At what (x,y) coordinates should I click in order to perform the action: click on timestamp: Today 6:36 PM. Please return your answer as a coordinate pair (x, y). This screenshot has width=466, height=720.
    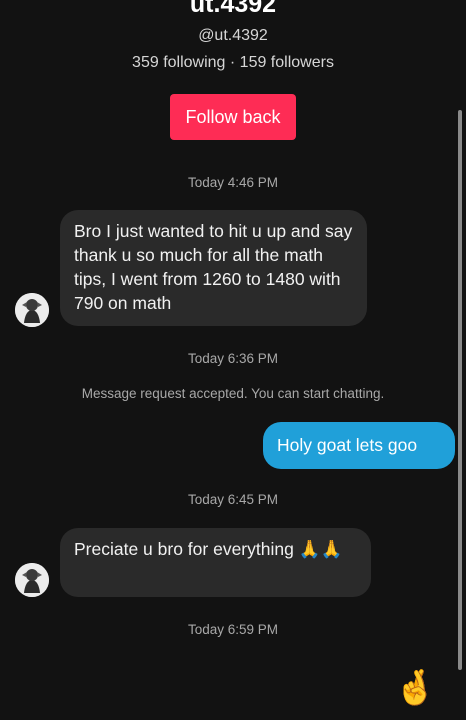
    Looking at the image, I should click on (233, 358).